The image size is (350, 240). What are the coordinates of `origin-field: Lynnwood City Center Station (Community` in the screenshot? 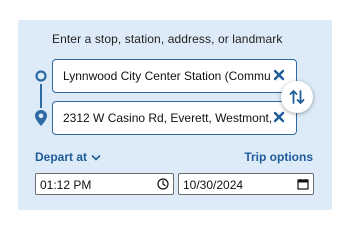 It's located at (174, 76).